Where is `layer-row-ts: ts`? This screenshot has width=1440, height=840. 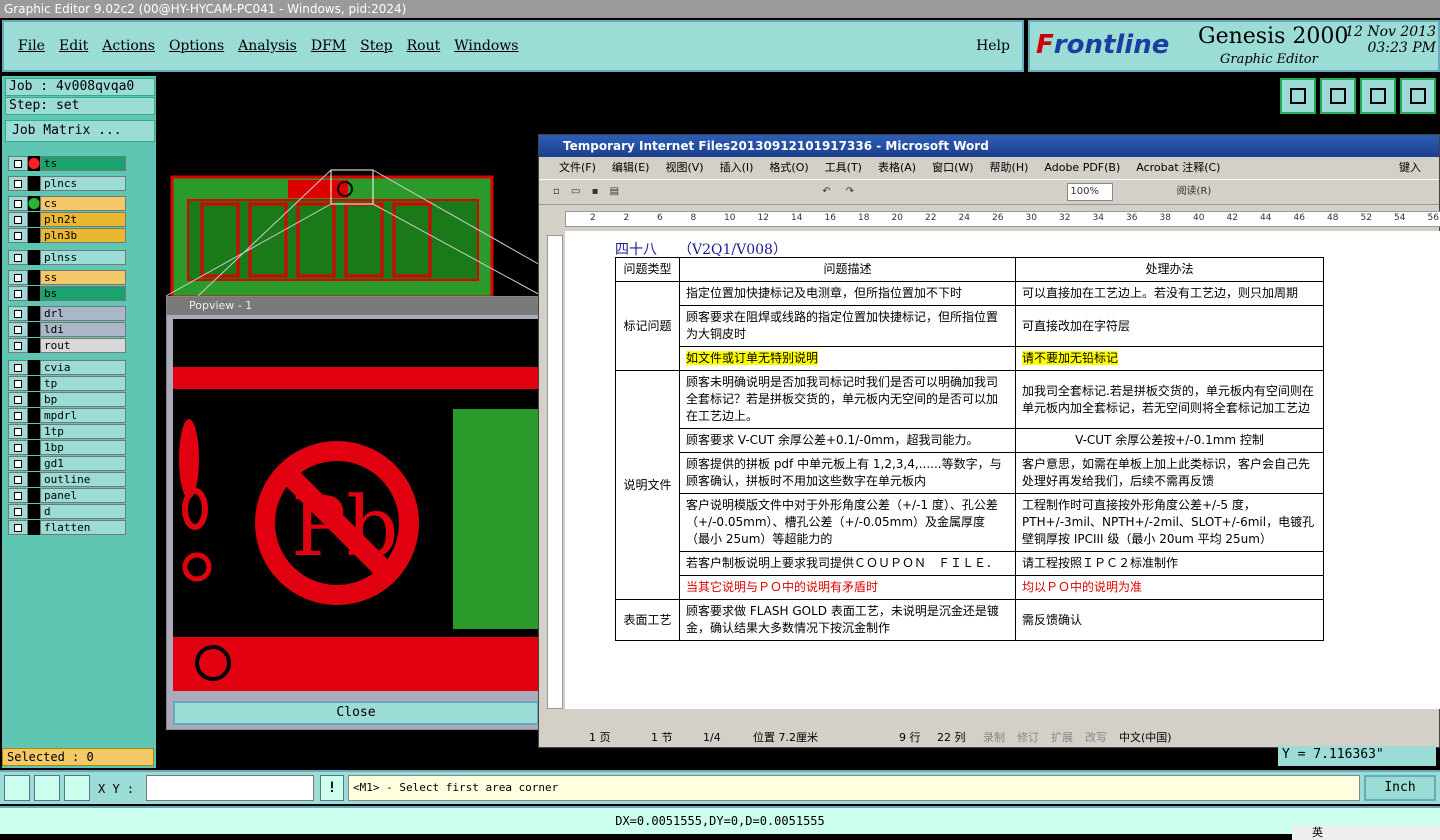 layer-row-ts: ts is located at coordinates (67, 163).